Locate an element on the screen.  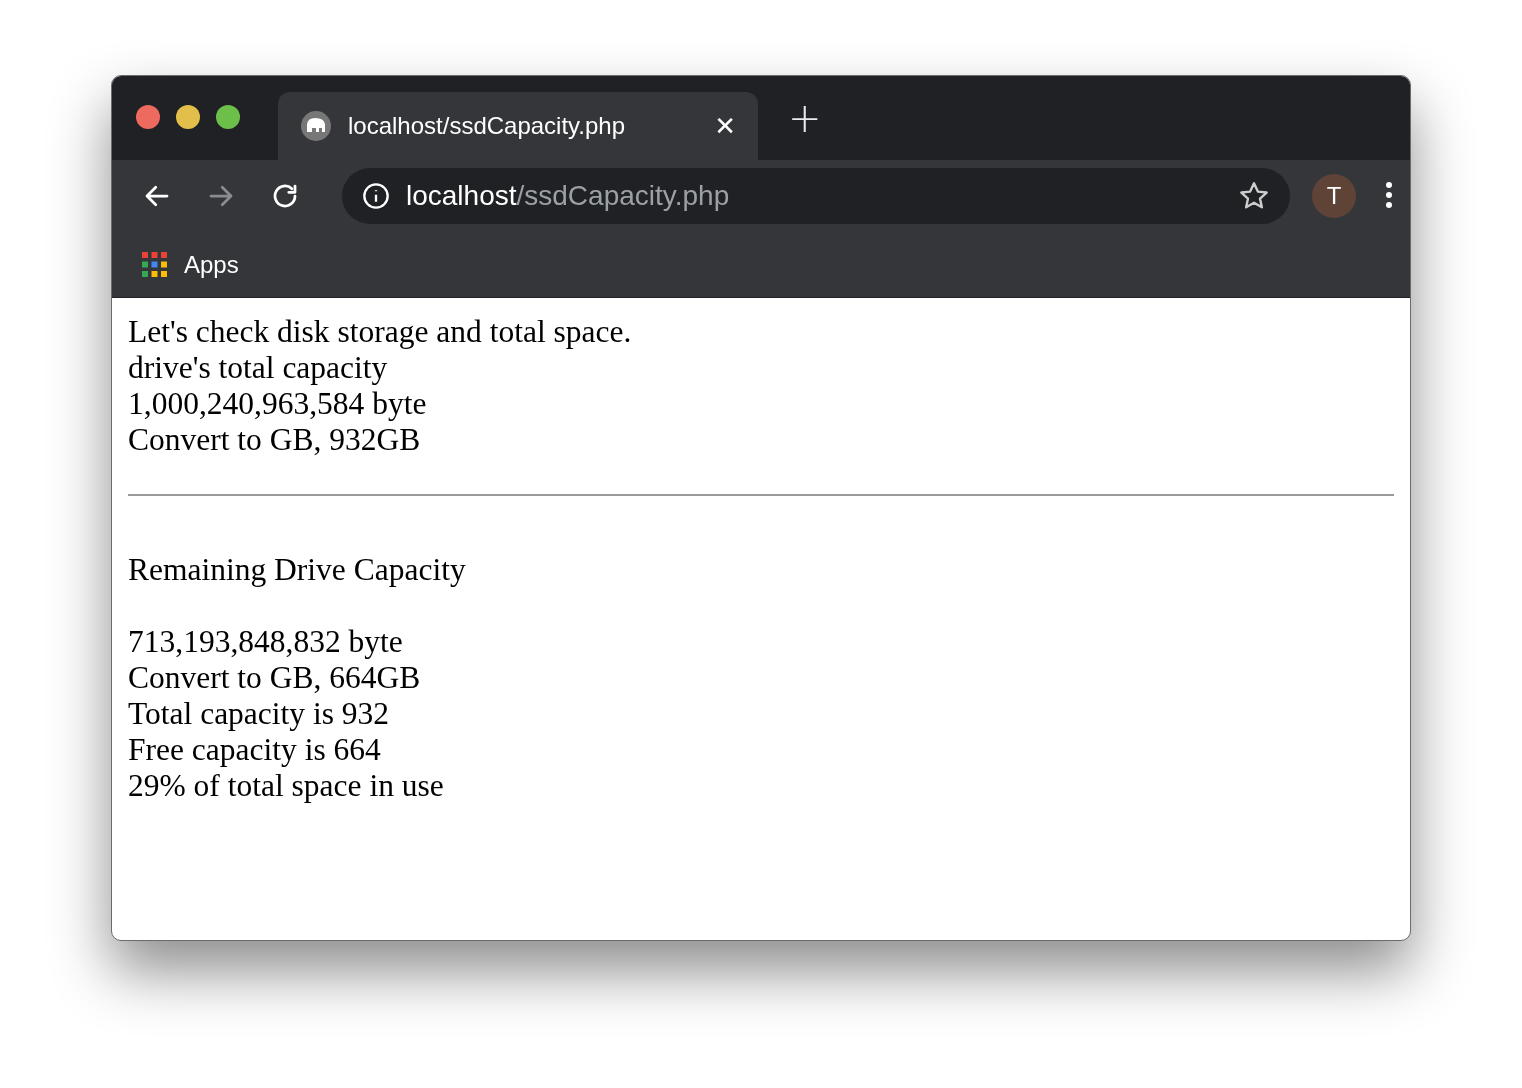
url-text: localhost/ssdCapacity.php is located at coordinates (568, 196).